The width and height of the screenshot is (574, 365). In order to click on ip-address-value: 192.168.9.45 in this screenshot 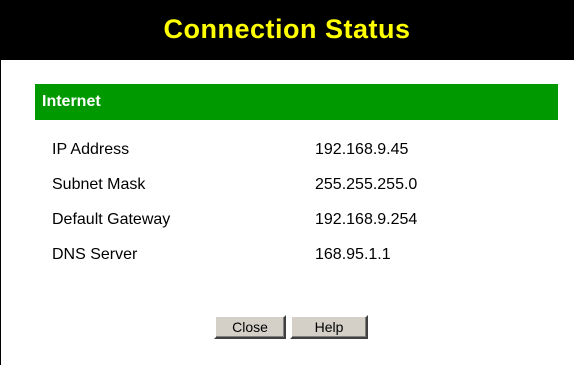, I will do `click(362, 149)`.